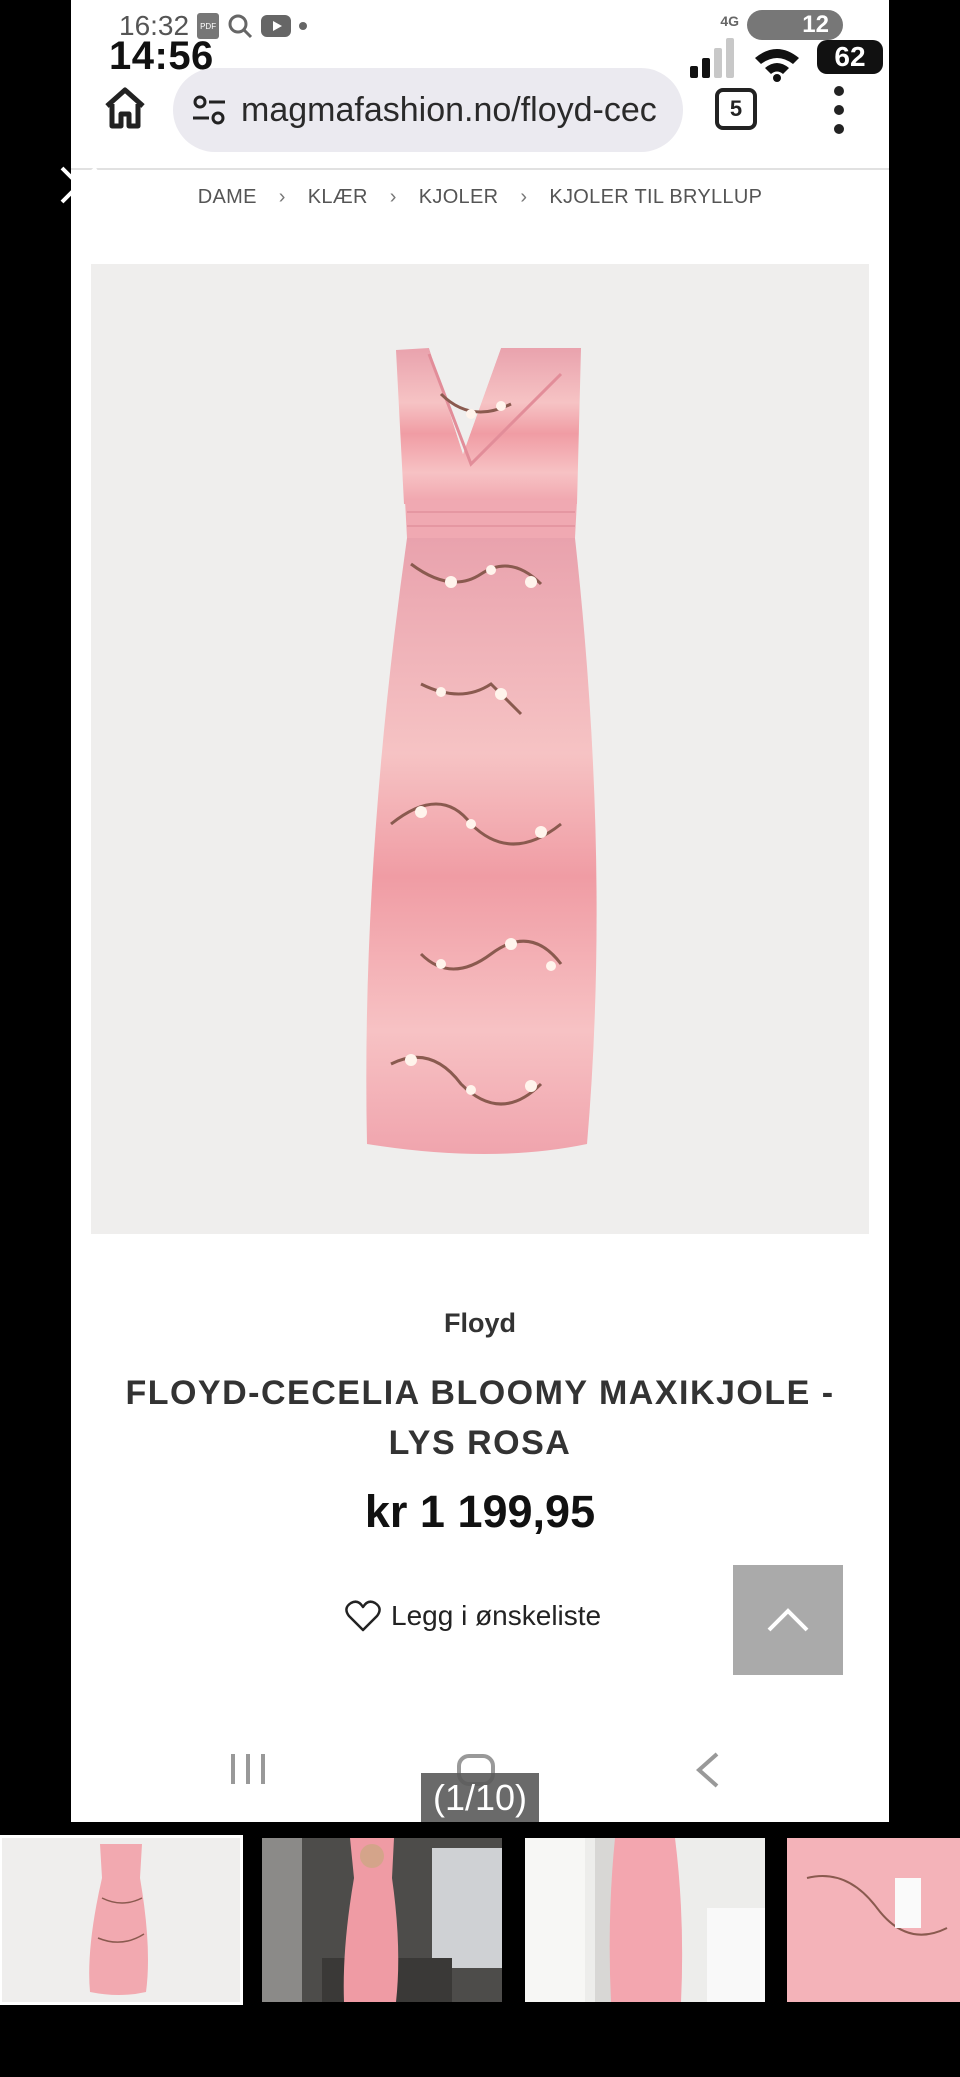  Describe the element at coordinates (449, 109) in the screenshot. I see `url-text: magmafashion.no/floyd-cec` at that location.